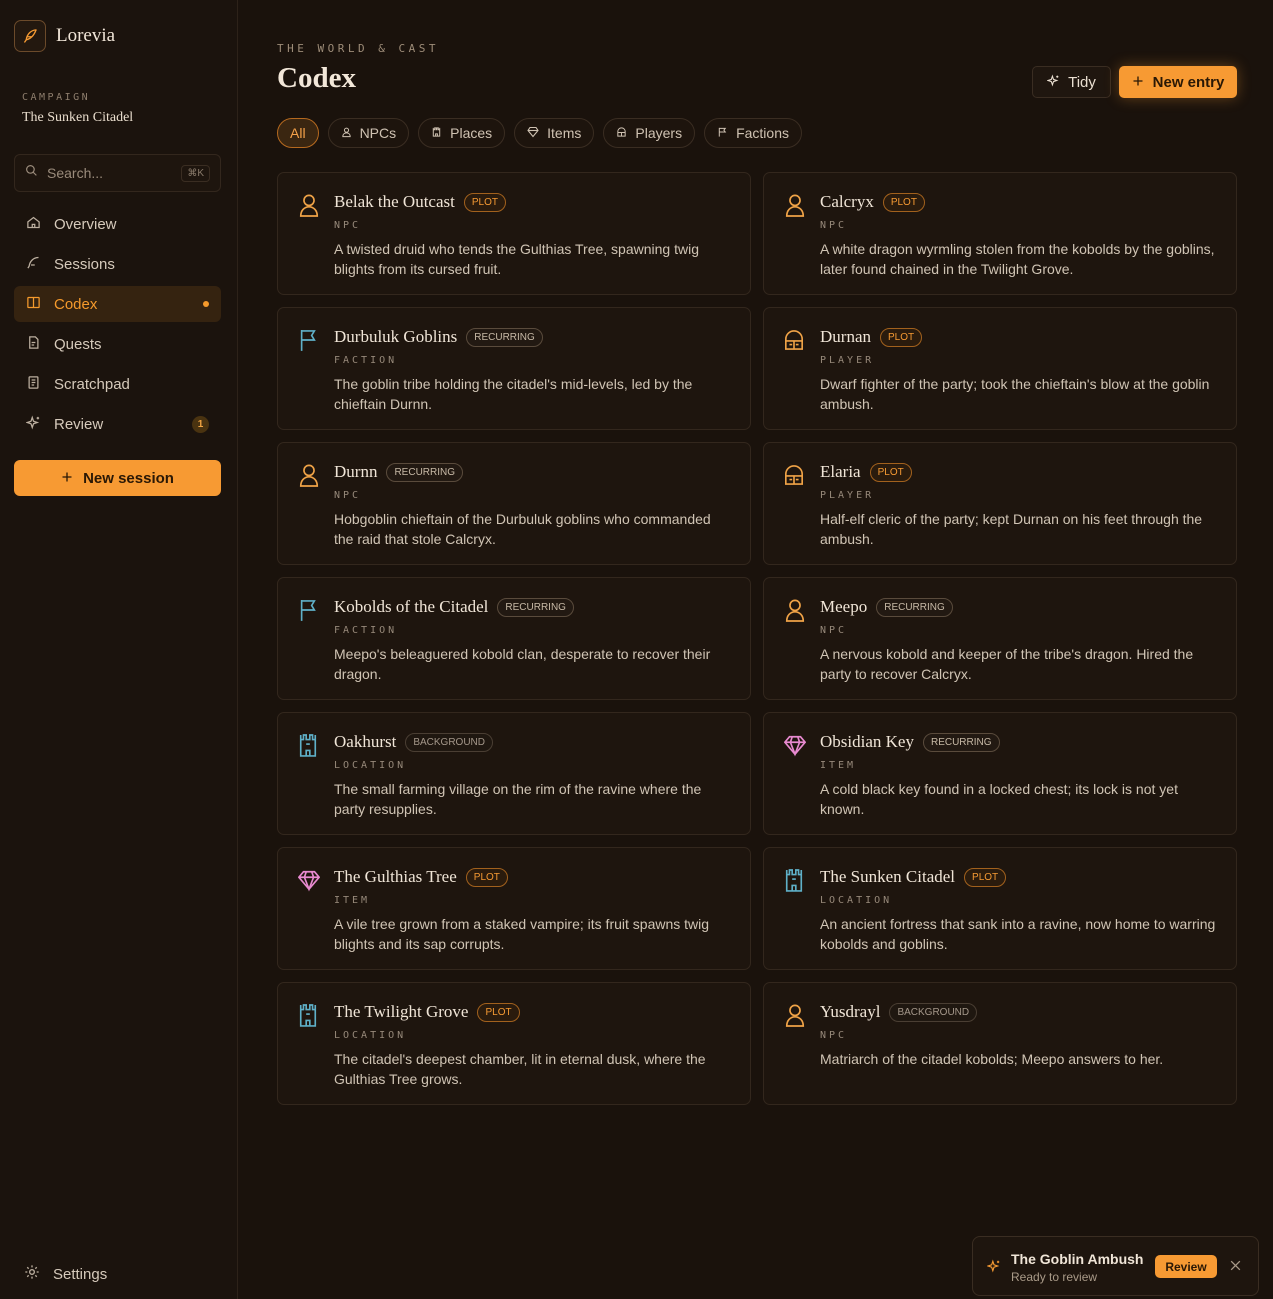 Image resolution: width=1273 pixels, height=1299 pixels. Describe the element at coordinates (394, 201) in the screenshot. I see `card-title: Belak the Outcast` at that location.